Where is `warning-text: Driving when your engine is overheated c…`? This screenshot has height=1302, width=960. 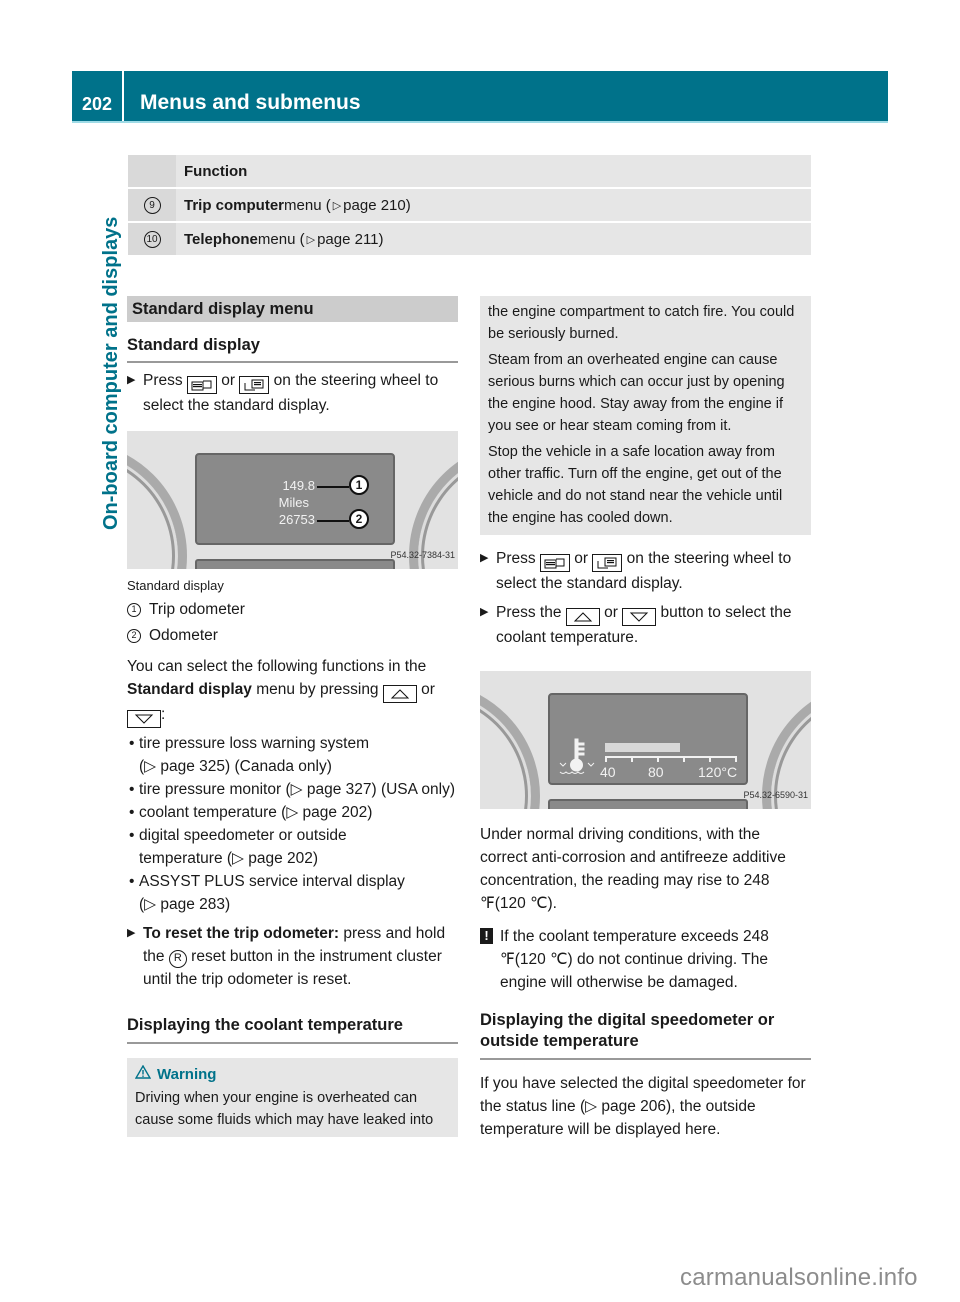 warning-text: Driving when your engine is overheated c… is located at coordinates (284, 1109).